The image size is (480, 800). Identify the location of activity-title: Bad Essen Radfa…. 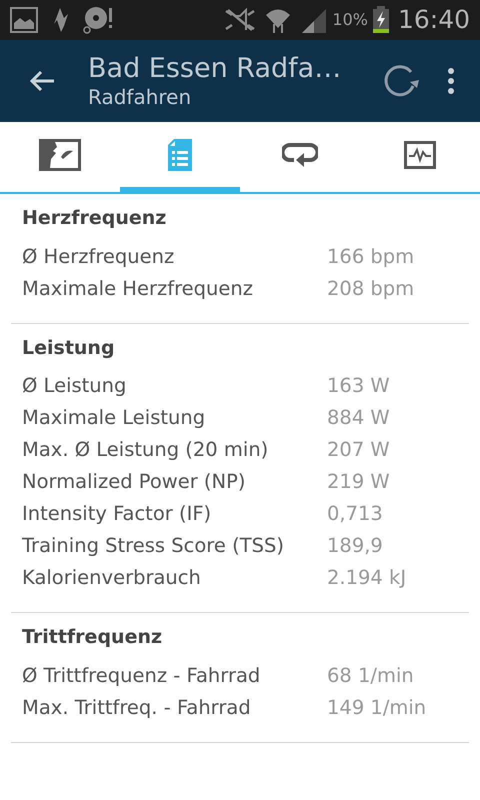
(215, 69).